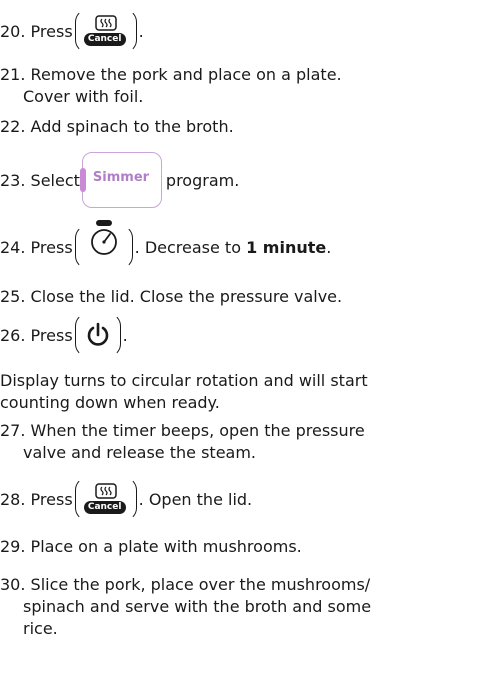  I want to click on step-27-line2: valve and release the steam., so click(140, 452).